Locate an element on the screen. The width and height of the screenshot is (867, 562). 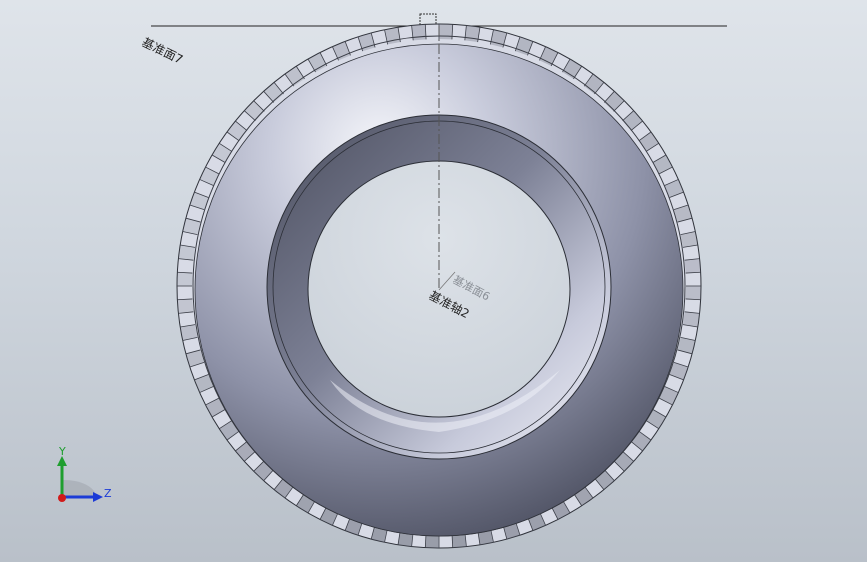
triad-z-label: Z is located at coordinates (108, 493).